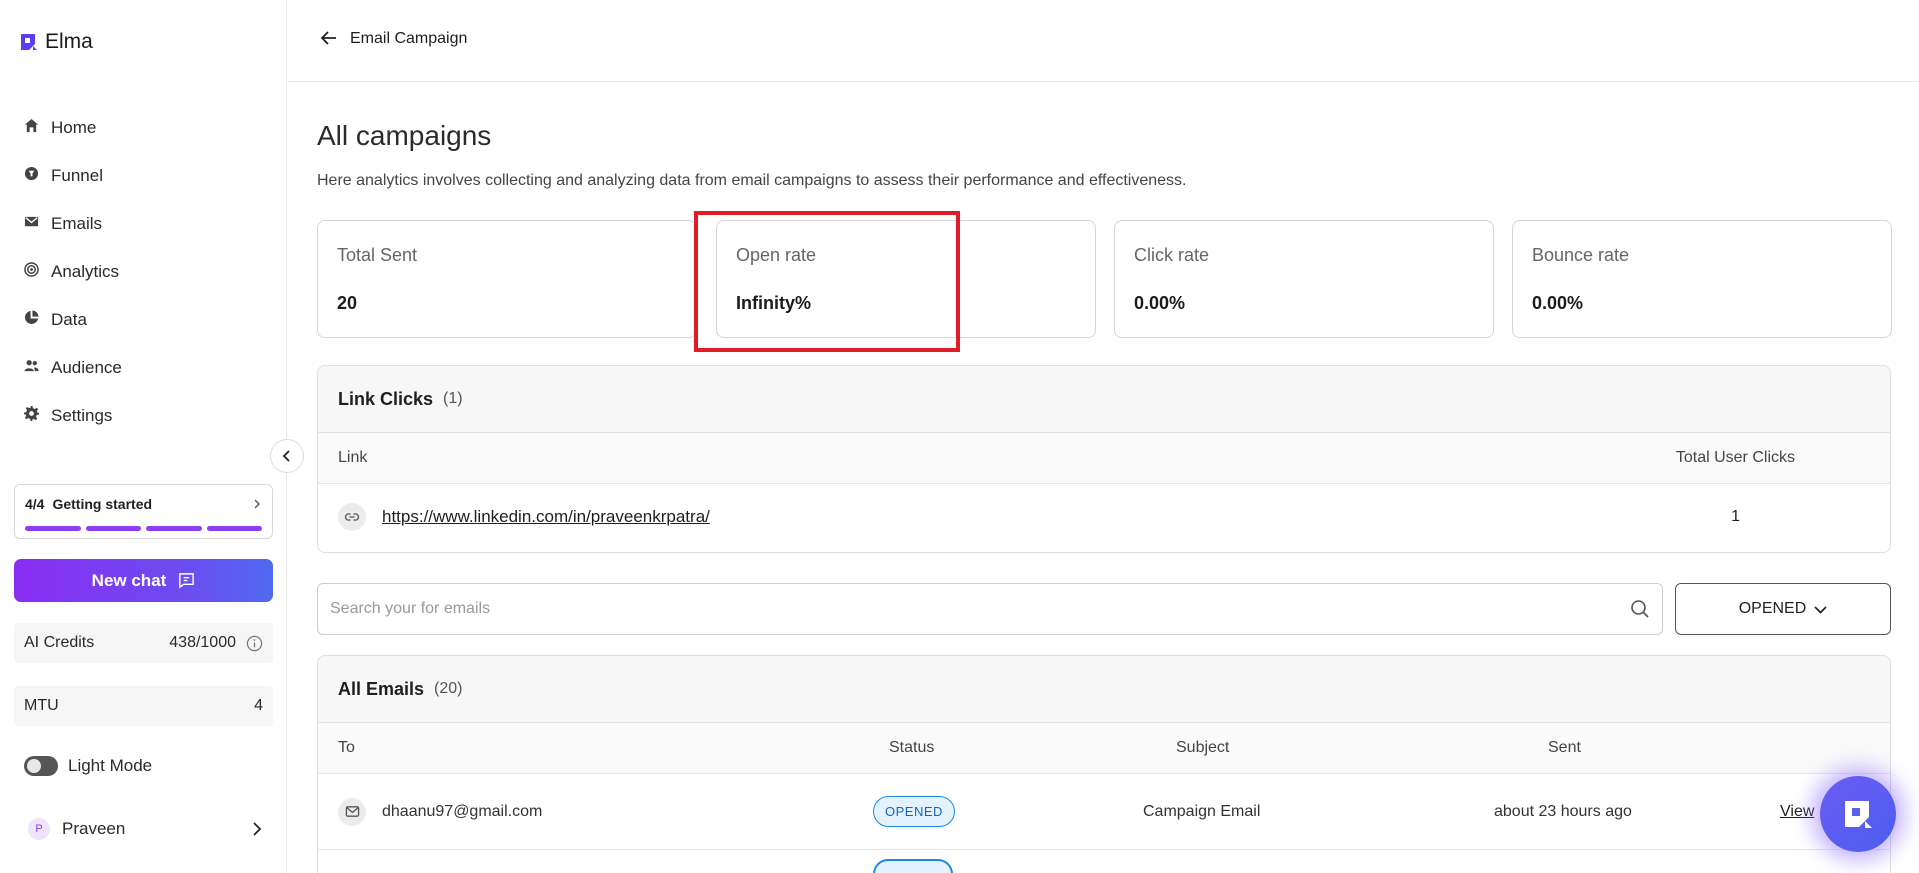  What do you see at coordinates (346, 747) in the screenshot?
I see `column-to: To` at bounding box center [346, 747].